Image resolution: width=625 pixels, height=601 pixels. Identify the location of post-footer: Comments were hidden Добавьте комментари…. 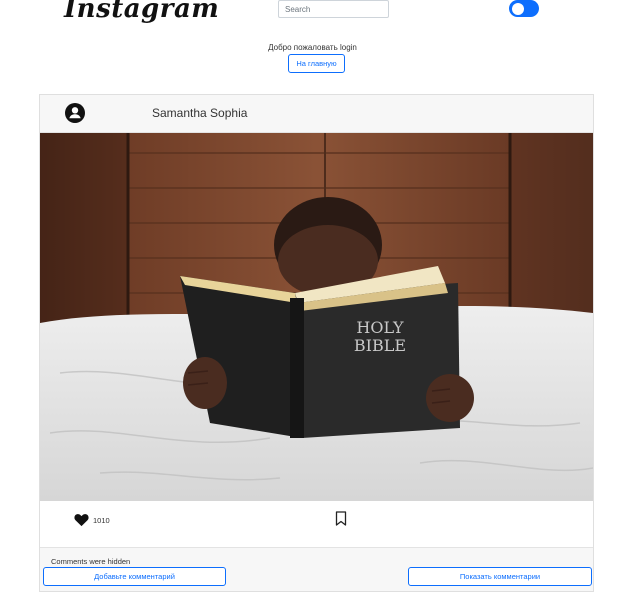
(316, 569).